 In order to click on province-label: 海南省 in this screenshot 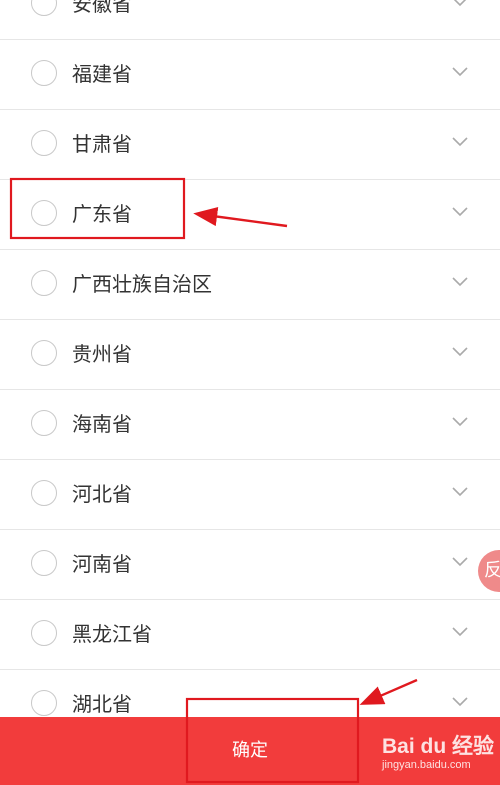, I will do `click(102, 424)`.